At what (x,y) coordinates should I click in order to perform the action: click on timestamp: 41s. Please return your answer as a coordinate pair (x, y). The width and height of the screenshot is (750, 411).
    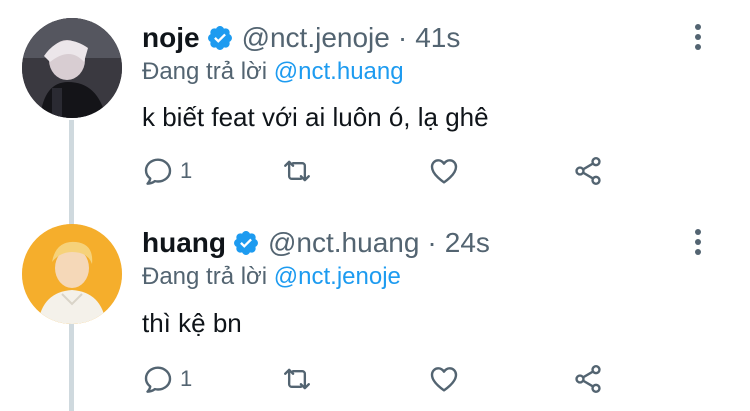
    Looking at the image, I should click on (437, 38).